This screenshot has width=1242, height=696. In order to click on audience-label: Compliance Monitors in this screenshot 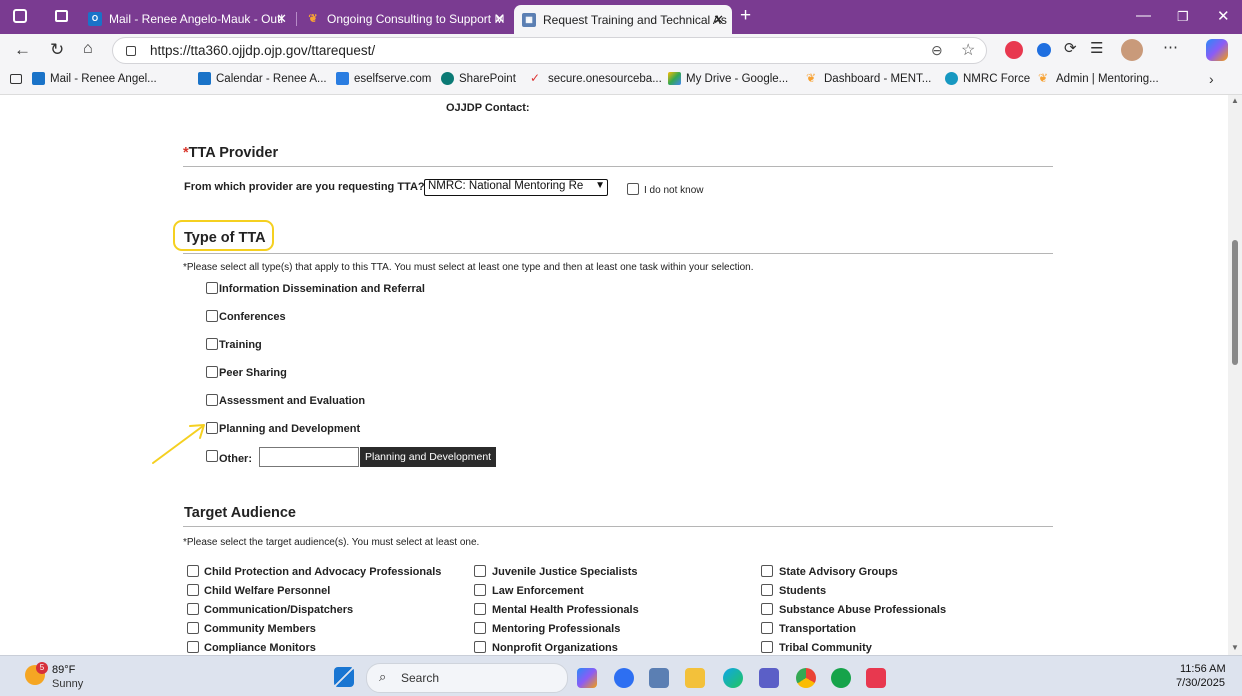, I will do `click(260, 648)`.